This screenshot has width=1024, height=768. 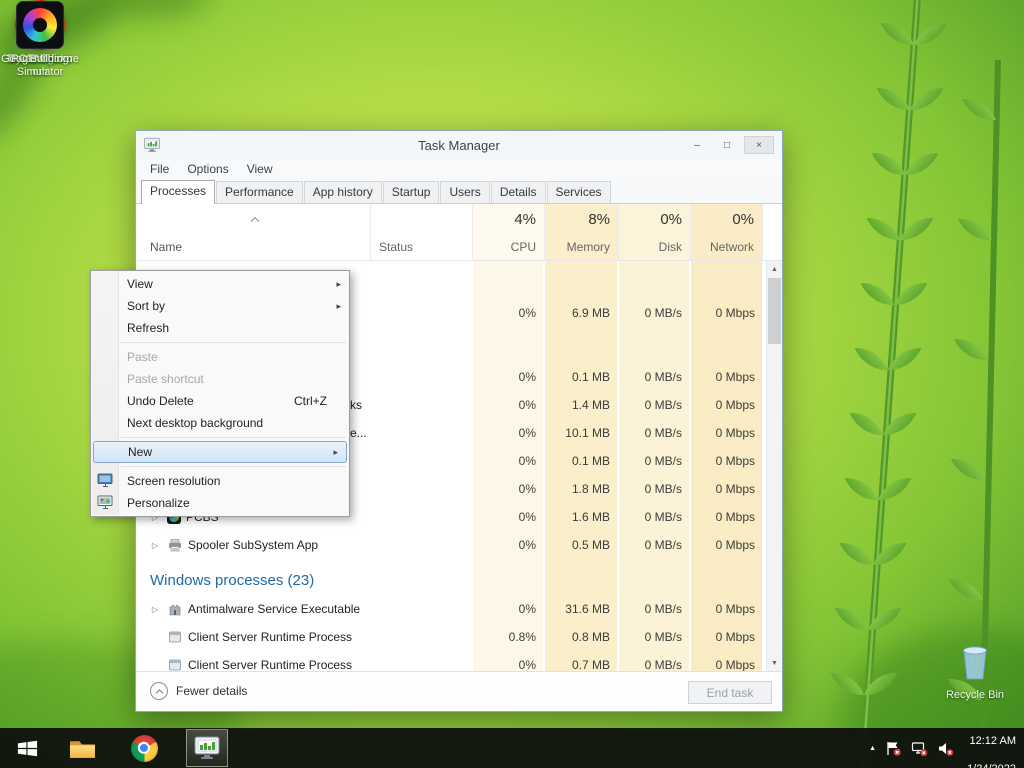 What do you see at coordinates (581, 232) in the screenshot?
I see `column-header-memory: 8% Memory` at bounding box center [581, 232].